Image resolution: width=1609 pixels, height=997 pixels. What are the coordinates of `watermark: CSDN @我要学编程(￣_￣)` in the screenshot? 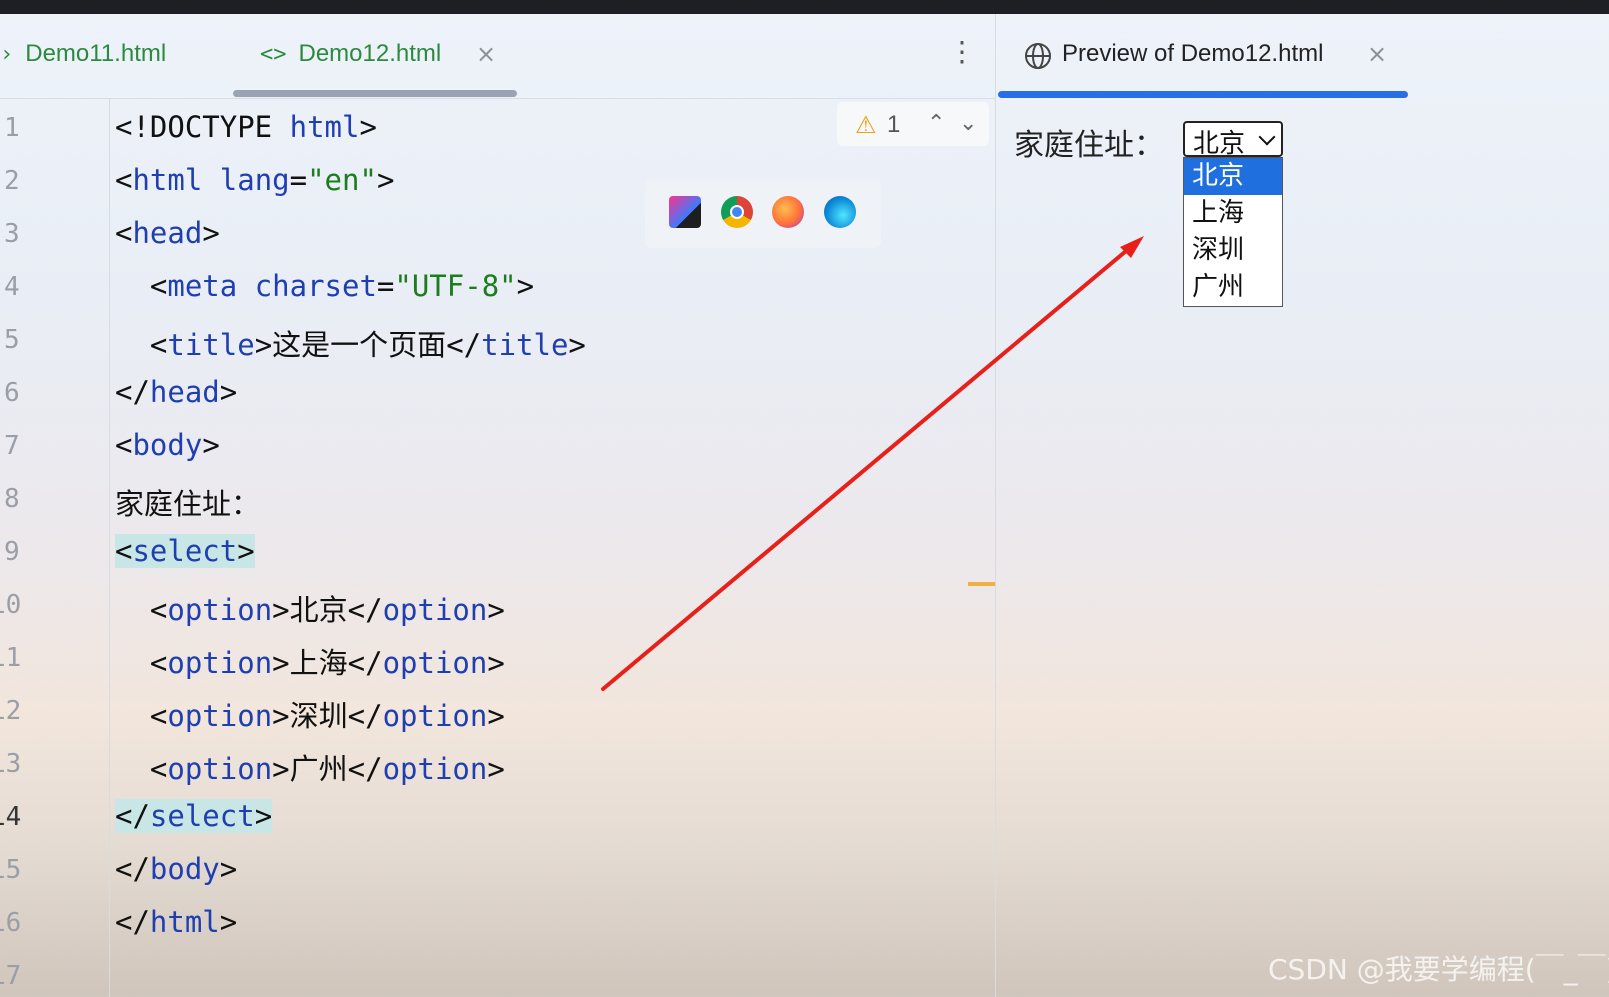 It's located at (1438, 969).